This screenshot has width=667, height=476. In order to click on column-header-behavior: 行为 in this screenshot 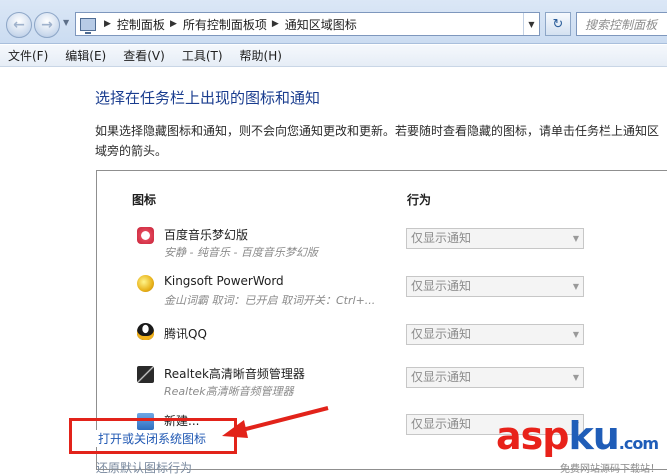, I will do `click(419, 200)`.